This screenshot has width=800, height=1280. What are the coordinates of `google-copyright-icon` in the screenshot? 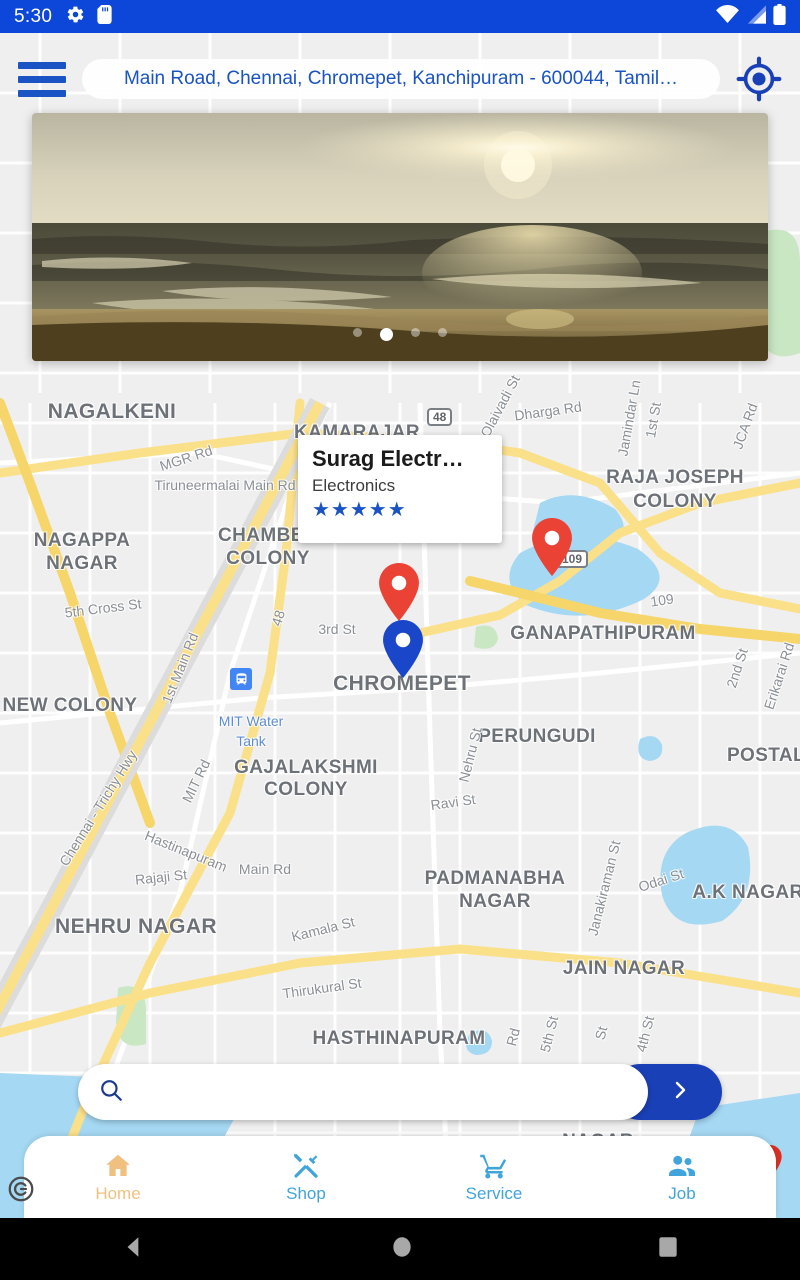 It's located at (21, 1189).